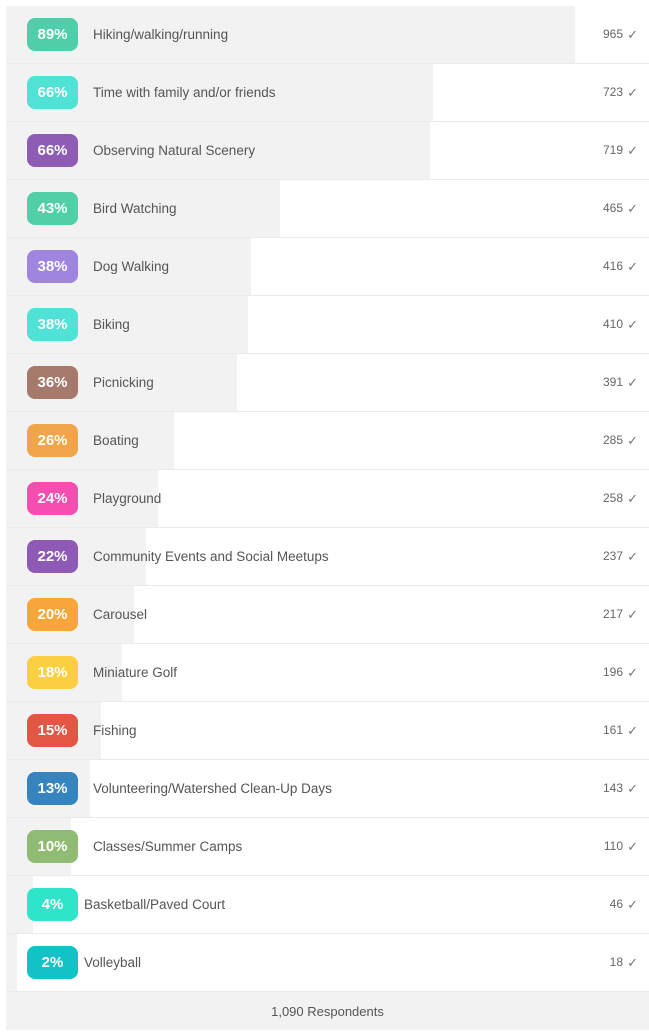 Image resolution: width=649 pixels, height=1032 pixels. I want to click on result-row: 2% Volleyball 18 ✓, so click(327, 963).